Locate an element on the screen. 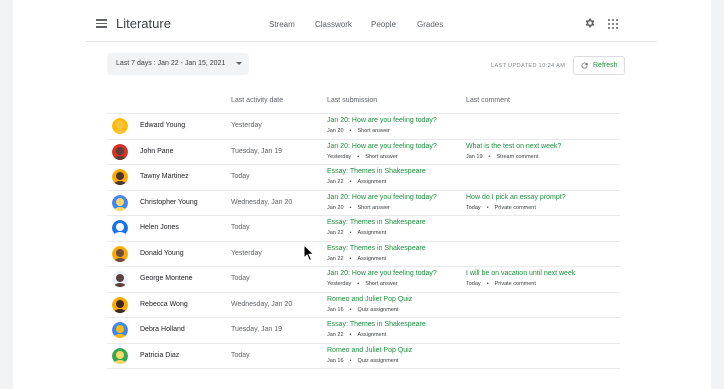 The height and width of the screenshot is (389, 724). student-name: Edward Young is located at coordinates (162, 125).